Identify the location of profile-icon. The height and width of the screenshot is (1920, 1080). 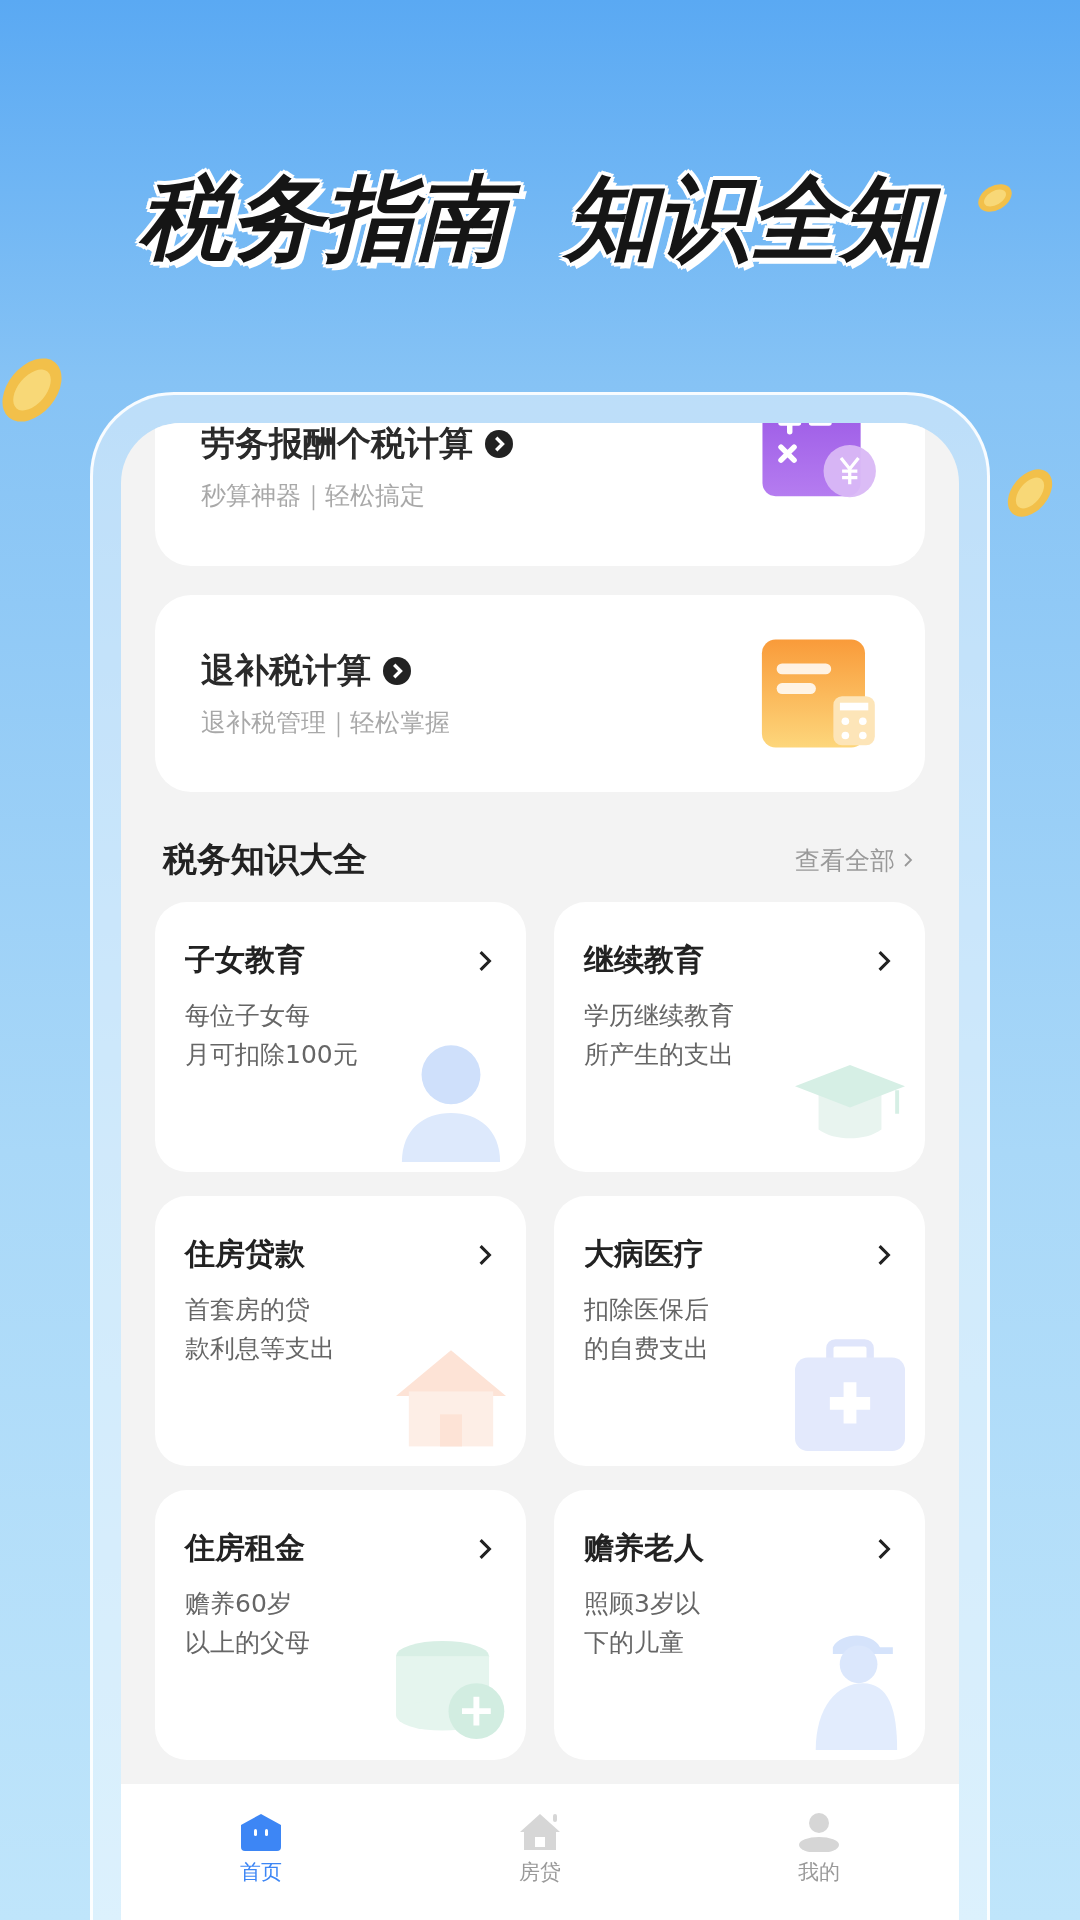
(819, 1832).